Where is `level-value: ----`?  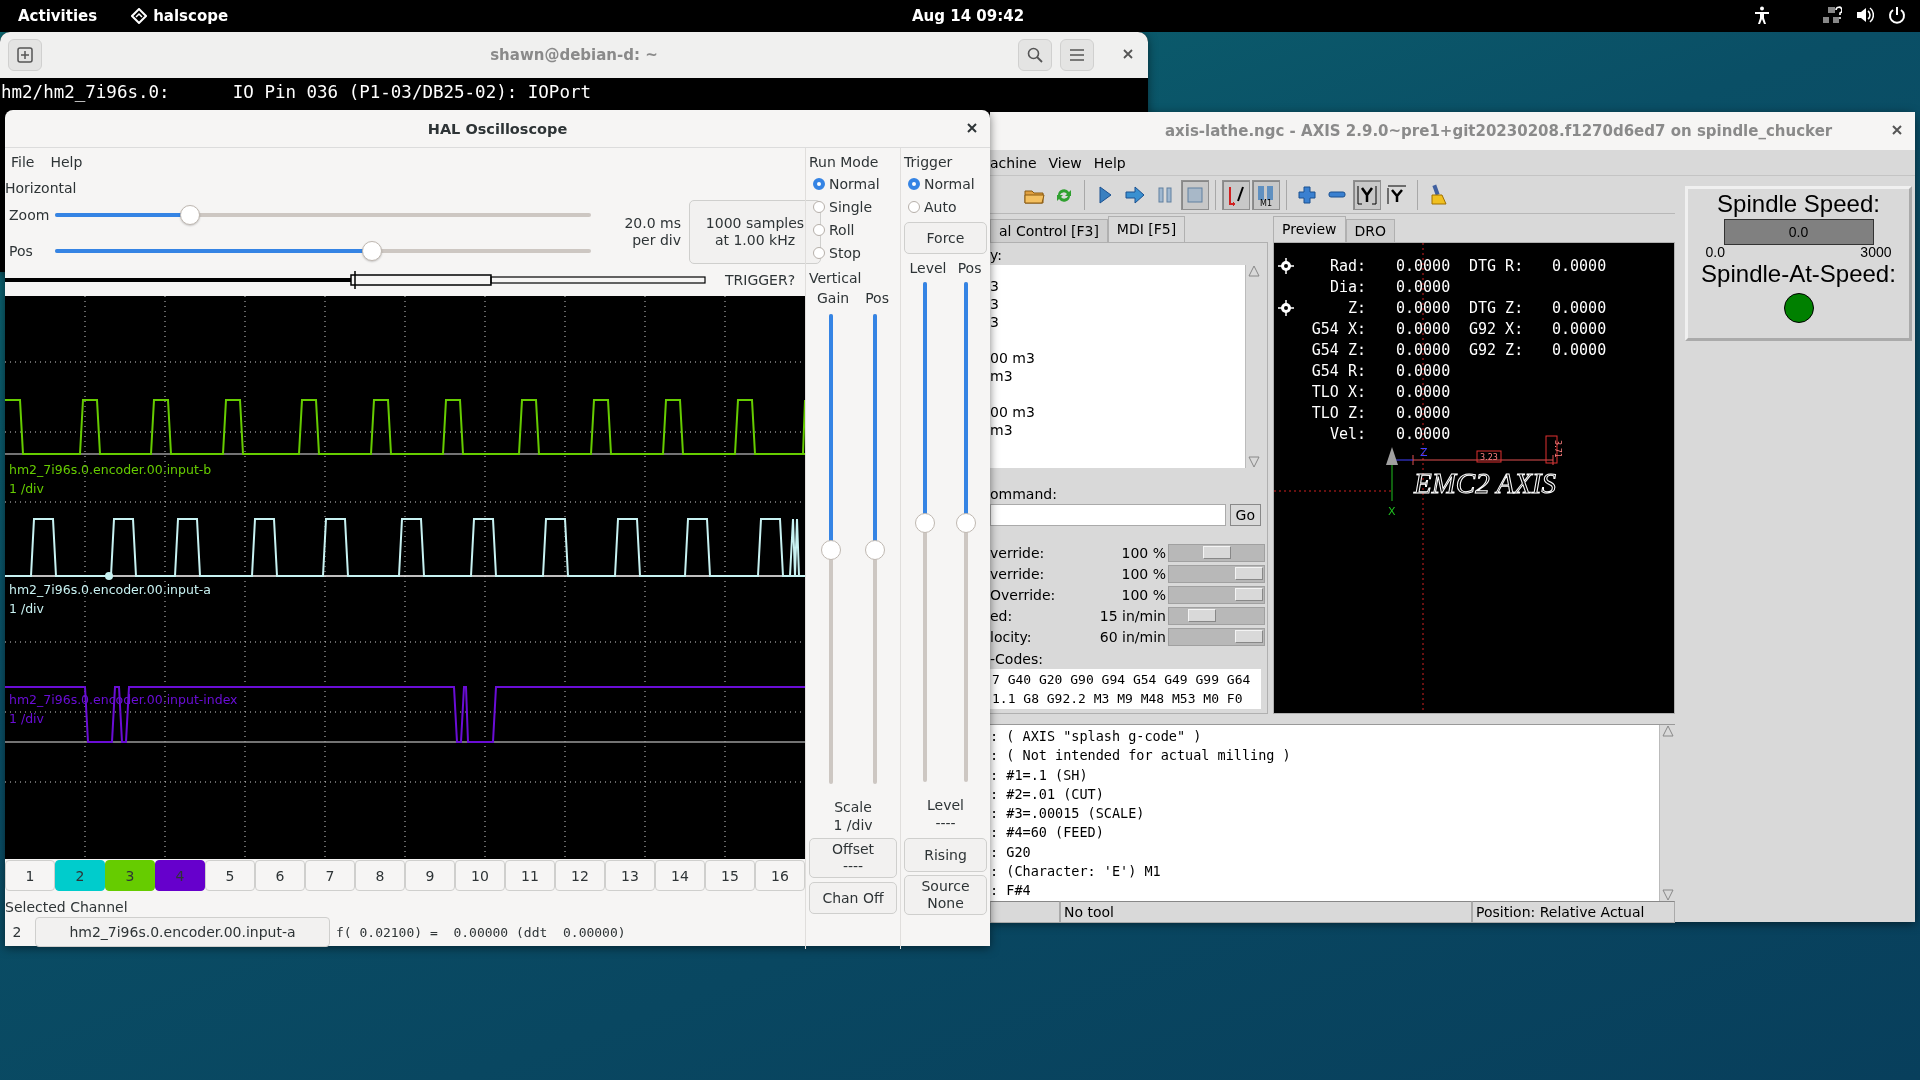
level-value: ---- is located at coordinates (945, 823).